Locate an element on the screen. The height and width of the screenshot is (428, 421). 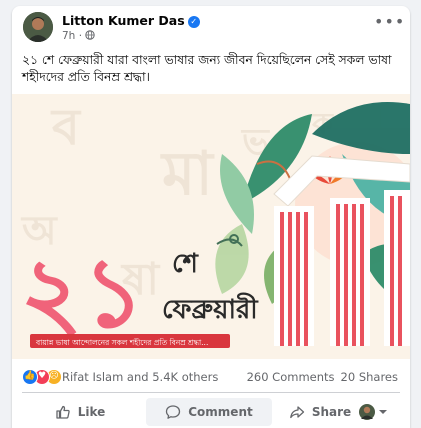
more-options-icon: ••• is located at coordinates (390, 21).